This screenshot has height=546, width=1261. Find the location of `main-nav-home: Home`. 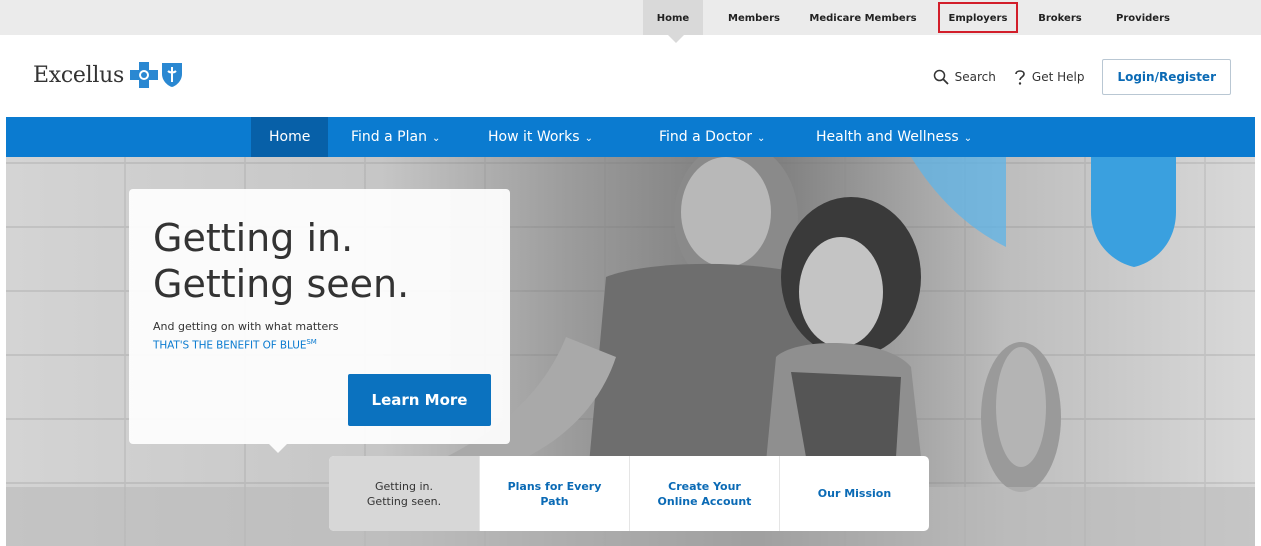

main-nav-home: Home is located at coordinates (290, 137).